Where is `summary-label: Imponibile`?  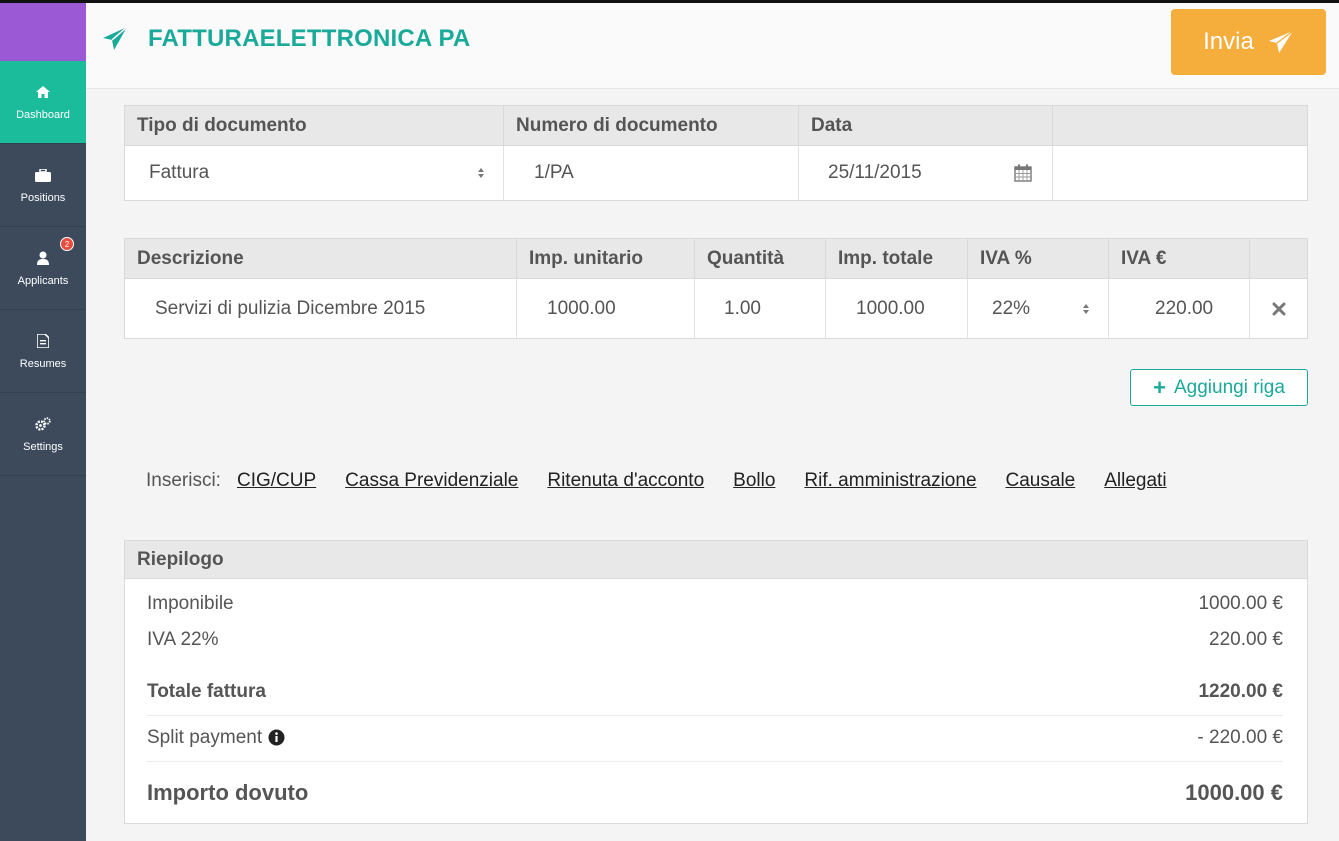 summary-label: Imponibile is located at coordinates (190, 603).